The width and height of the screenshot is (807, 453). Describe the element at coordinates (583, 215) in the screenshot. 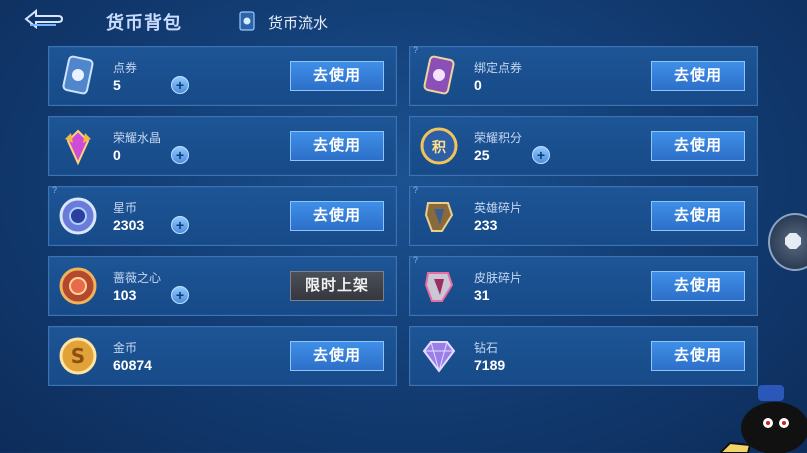

I see `currency-card-hero-shard: ? 英雄碎片 233 去使用` at that location.